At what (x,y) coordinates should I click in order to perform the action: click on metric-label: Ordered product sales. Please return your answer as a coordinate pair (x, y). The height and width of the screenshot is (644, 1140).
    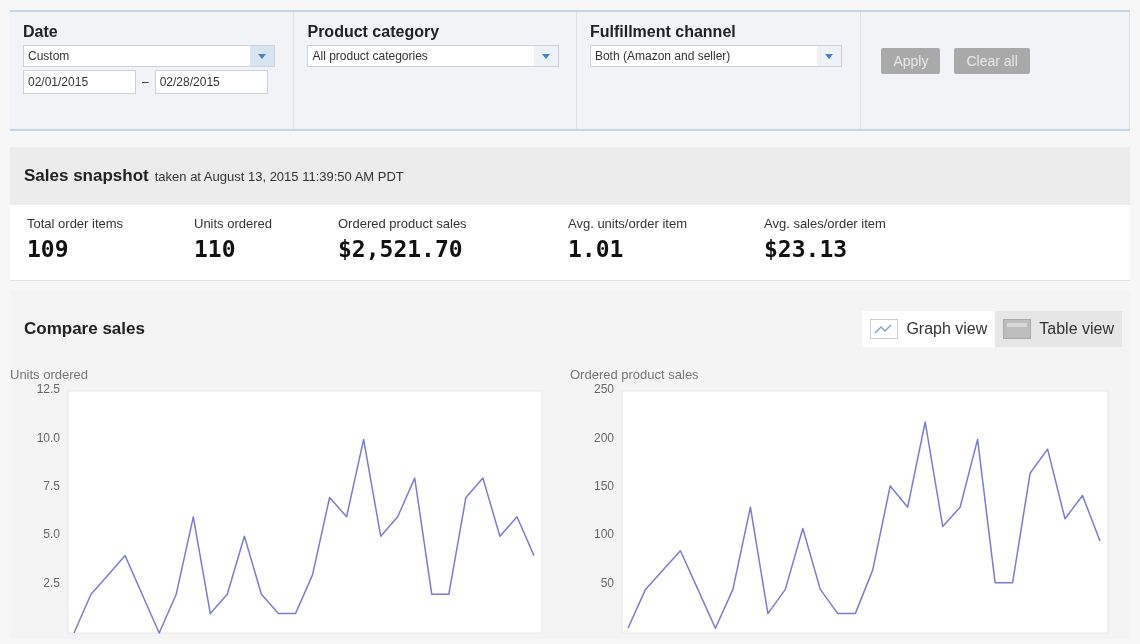
    Looking at the image, I should click on (403, 224).